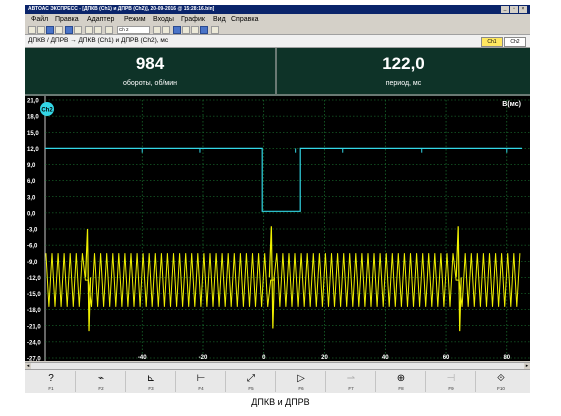  Describe the element at coordinates (67, 19) in the screenshot. I see `menu-edit: Правка` at that location.